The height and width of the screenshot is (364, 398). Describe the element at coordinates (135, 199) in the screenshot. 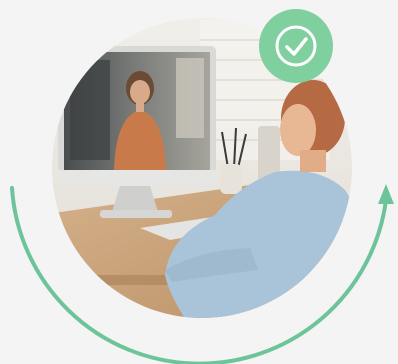

I see `monitor-stand` at that location.